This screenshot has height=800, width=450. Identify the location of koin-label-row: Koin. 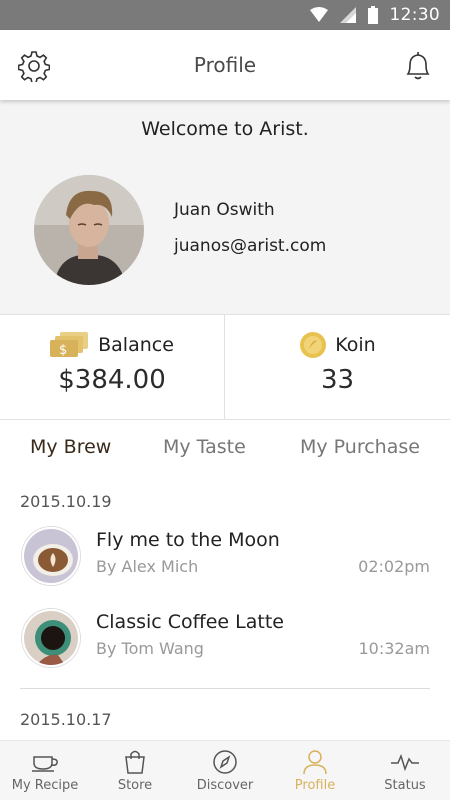
(337, 345).